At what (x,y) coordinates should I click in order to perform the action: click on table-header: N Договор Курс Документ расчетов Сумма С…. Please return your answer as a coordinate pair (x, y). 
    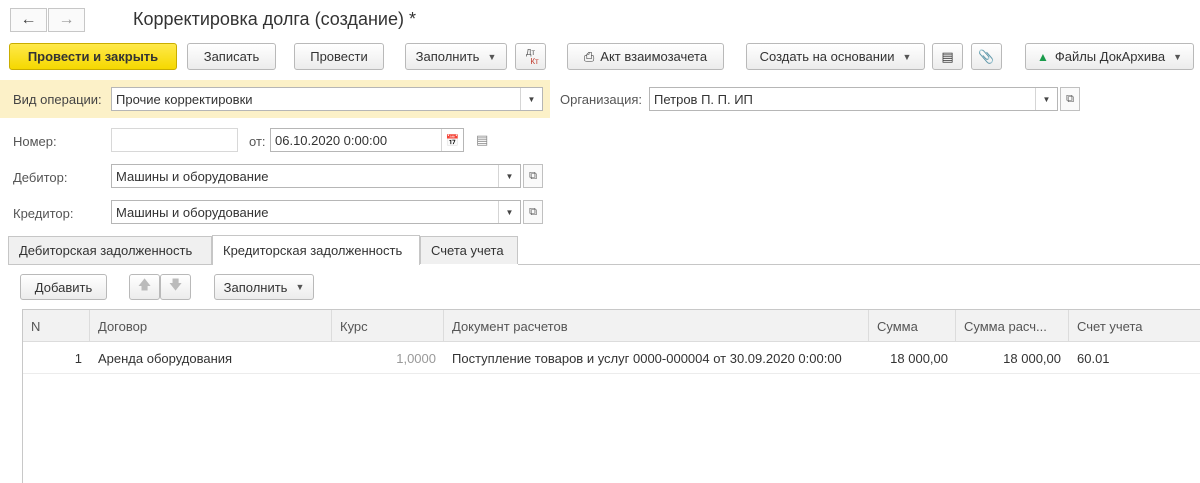
    Looking at the image, I should click on (611, 326).